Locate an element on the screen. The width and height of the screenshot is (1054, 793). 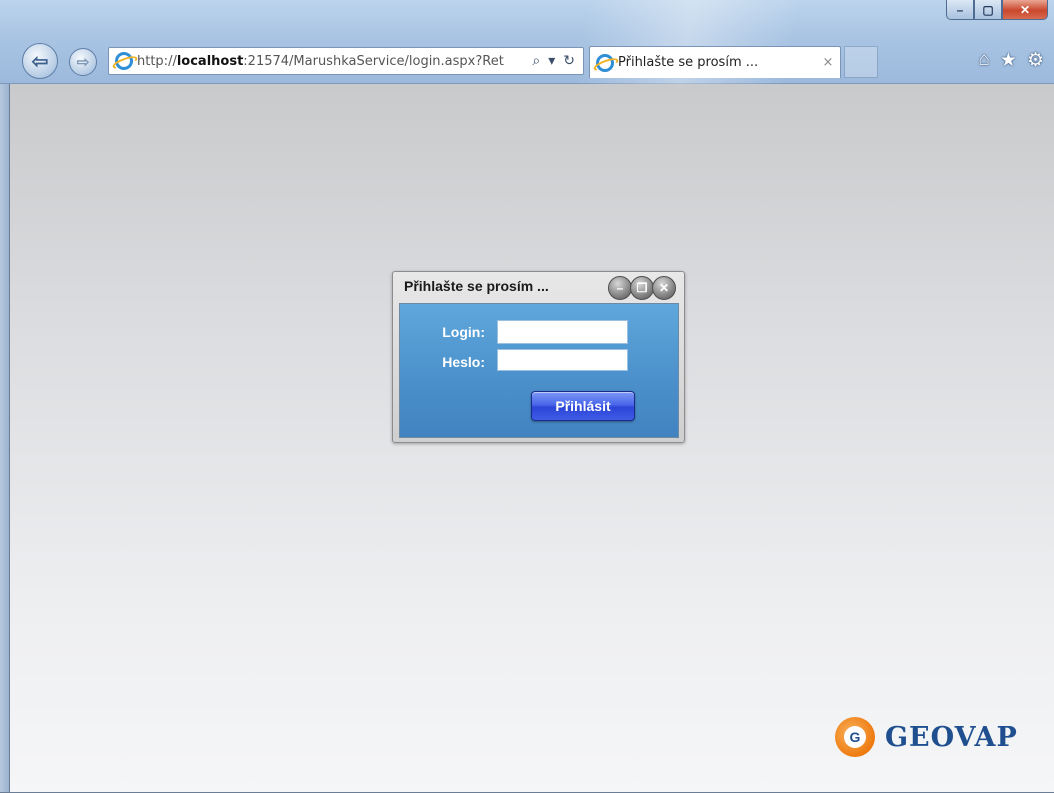
logo-text: GEOVAP is located at coordinates (951, 737).